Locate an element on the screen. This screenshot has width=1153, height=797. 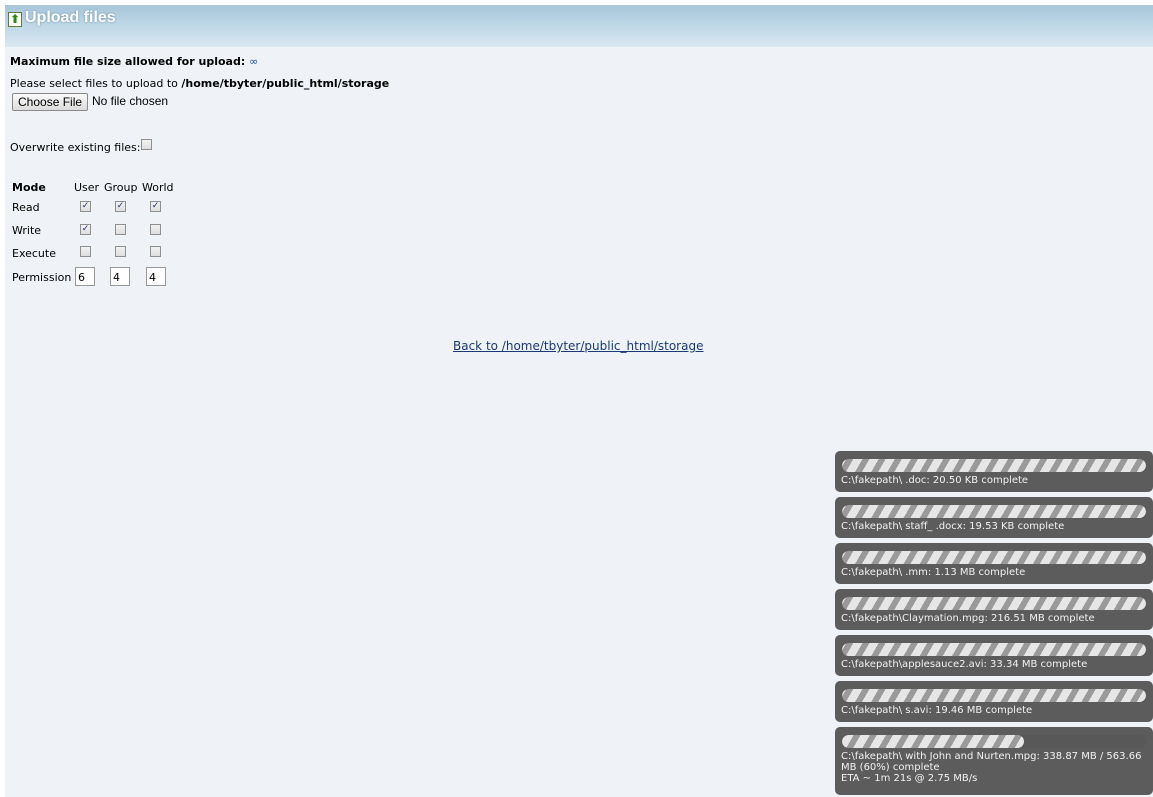
group-header: Group is located at coordinates (121, 187).